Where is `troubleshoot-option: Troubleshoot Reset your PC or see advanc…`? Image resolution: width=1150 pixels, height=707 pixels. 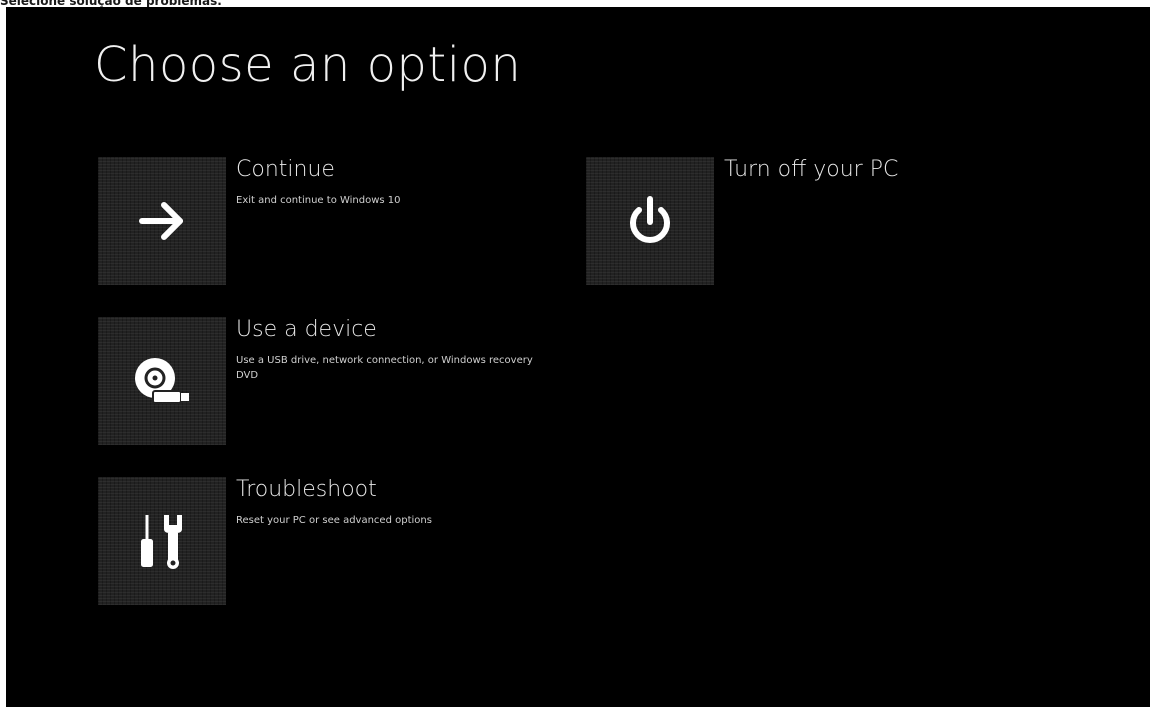
troubleshoot-option: Troubleshoot Reset your PC or see advanc… is located at coordinates (318, 541).